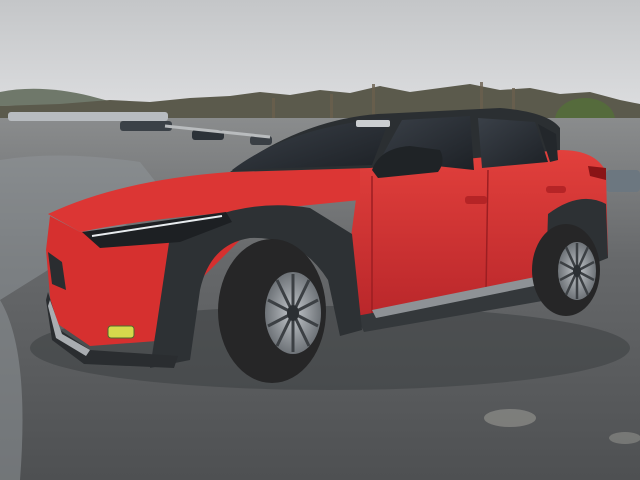 Image resolution: width=640 pixels, height=480 pixels. I want to click on rear-hub, so click(577, 271).